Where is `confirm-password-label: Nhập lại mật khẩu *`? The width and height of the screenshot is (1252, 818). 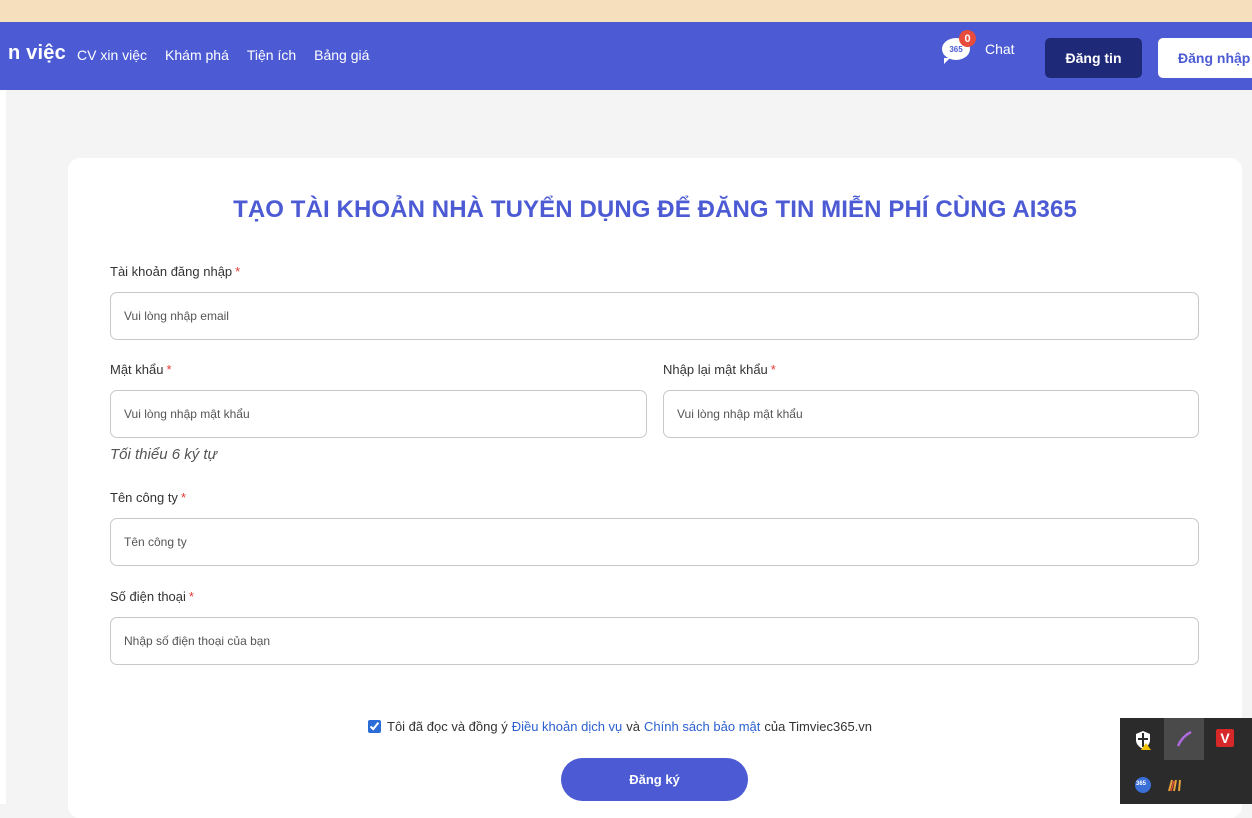
confirm-password-label: Nhập lại mật khẩu * is located at coordinates (719, 369).